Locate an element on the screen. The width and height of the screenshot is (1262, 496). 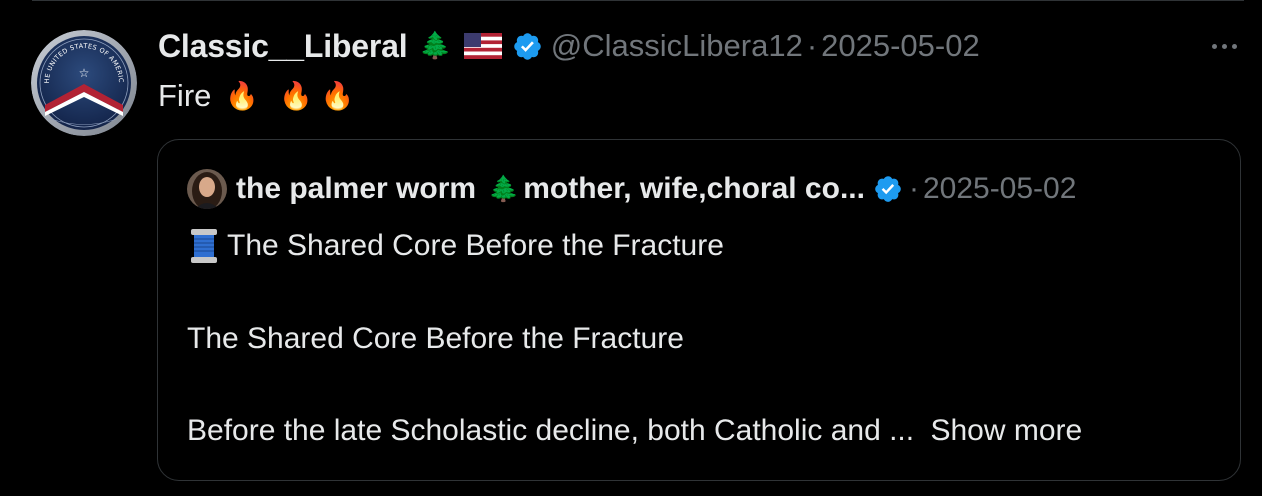
thread-emoji is located at coordinates (204, 246).